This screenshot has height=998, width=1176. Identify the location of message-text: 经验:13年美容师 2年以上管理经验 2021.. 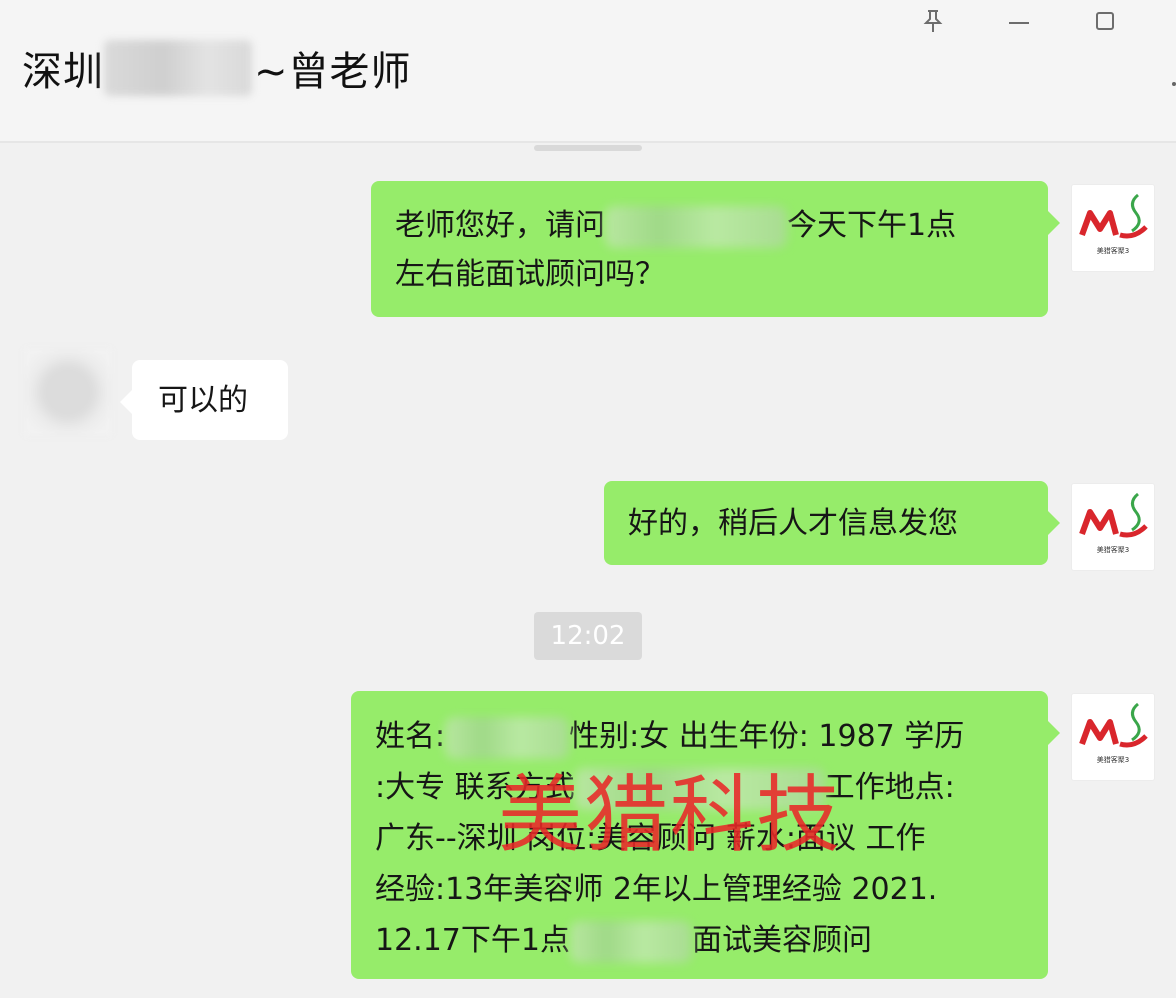
(656, 889).